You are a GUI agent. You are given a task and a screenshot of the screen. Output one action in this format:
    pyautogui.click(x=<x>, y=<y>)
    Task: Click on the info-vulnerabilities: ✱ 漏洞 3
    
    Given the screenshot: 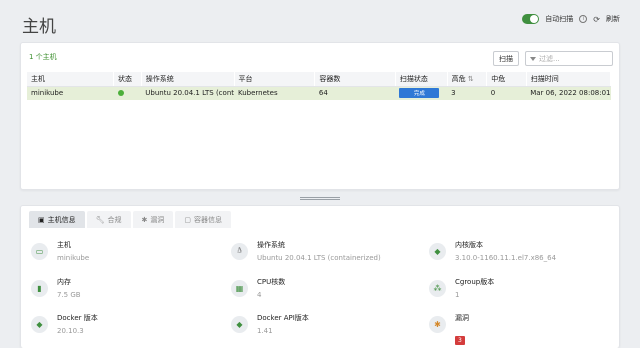 What is the action you would take?
    pyautogui.click(x=449, y=329)
    